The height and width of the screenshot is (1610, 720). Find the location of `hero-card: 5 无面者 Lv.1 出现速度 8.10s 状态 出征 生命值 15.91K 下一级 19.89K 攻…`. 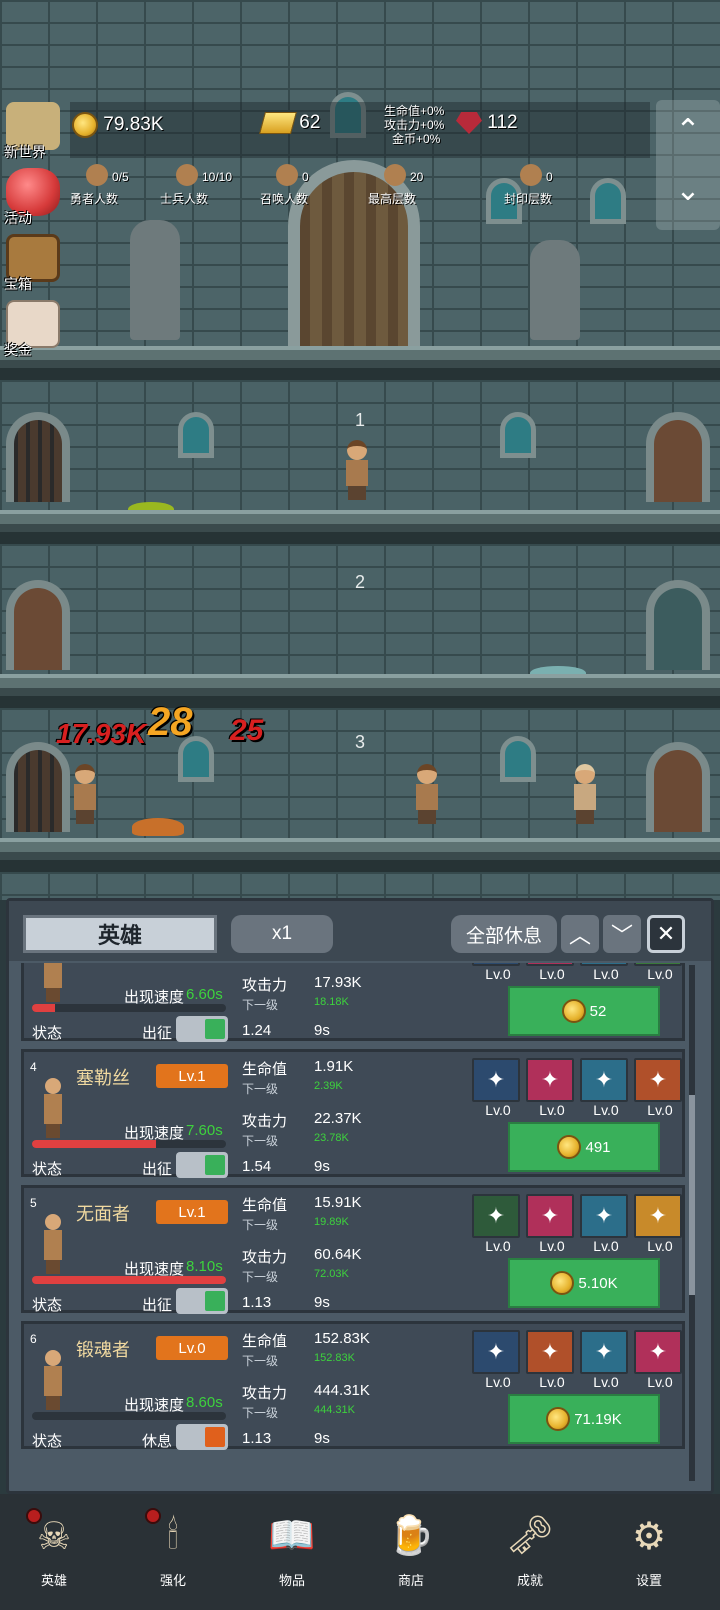

hero-card: 5 无面者 Lv.1 出现速度 8.10s 状态 出征 生命值 15.91K 下一级 19.89K 攻… is located at coordinates (353, 1249).